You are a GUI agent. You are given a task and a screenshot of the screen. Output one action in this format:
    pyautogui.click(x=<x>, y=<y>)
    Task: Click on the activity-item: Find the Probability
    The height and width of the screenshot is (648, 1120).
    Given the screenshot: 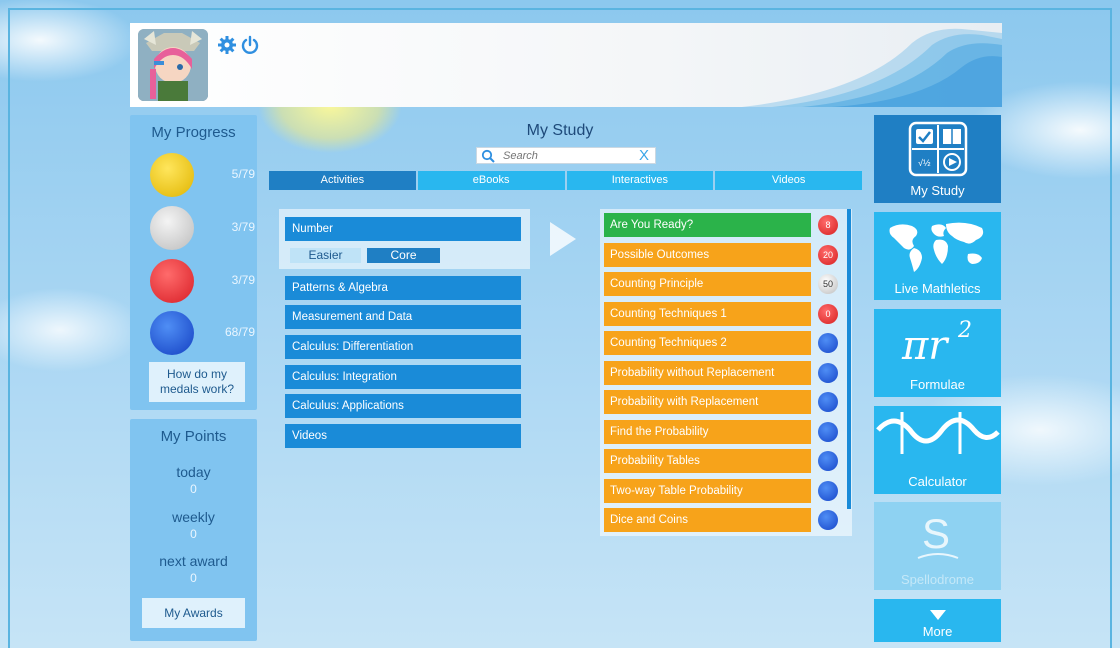 What is the action you would take?
    pyautogui.click(x=707, y=432)
    